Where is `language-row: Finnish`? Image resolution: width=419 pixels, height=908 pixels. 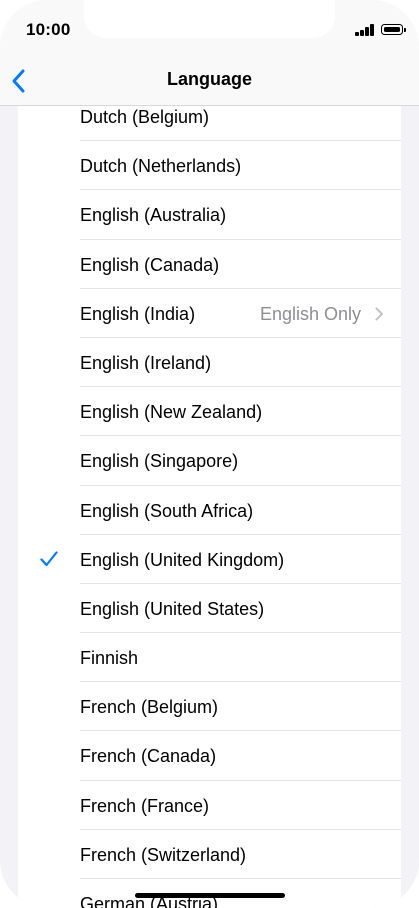
language-row: Finnish is located at coordinates (209, 658).